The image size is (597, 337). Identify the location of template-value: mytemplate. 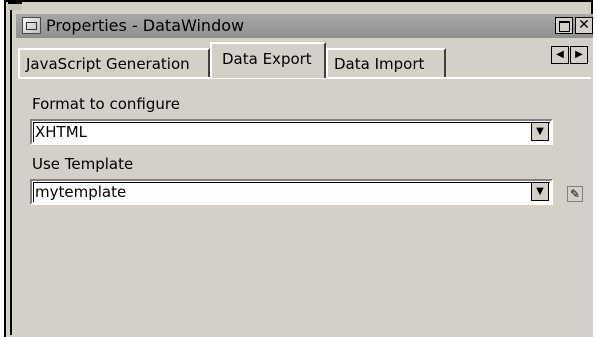
(81, 192).